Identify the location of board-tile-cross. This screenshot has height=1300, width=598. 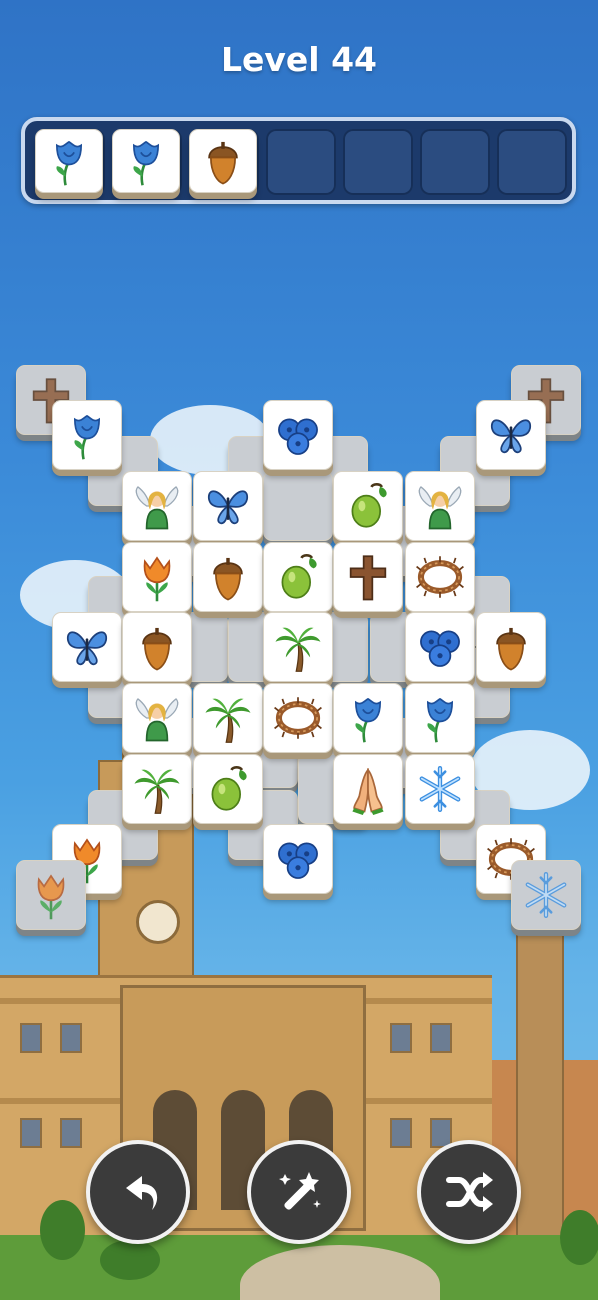
(368, 577).